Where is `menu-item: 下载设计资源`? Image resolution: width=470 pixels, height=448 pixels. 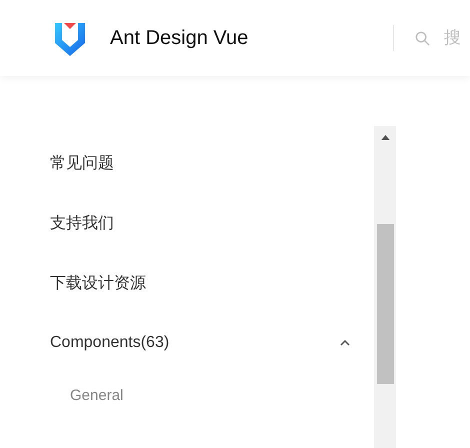
menu-item: 下载设计资源 is located at coordinates (187, 283).